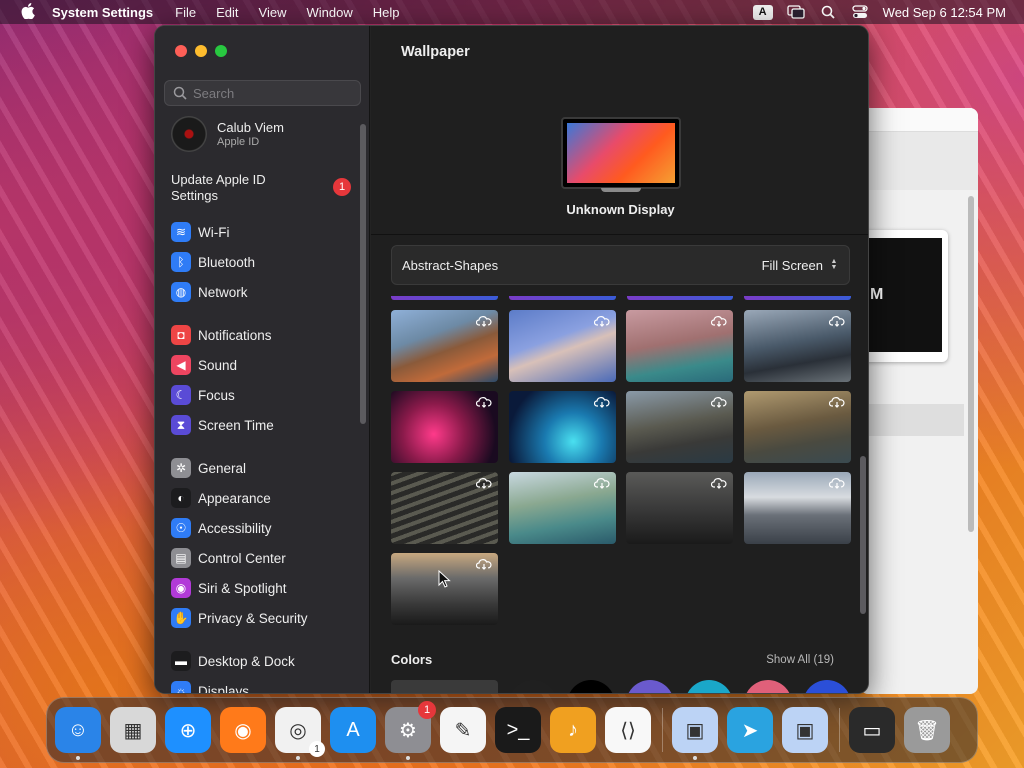 Image resolution: width=1024 pixels, height=768 pixels. Describe the element at coordinates (243, 730) in the screenshot. I see `dock-app-firefox: ◉` at that location.